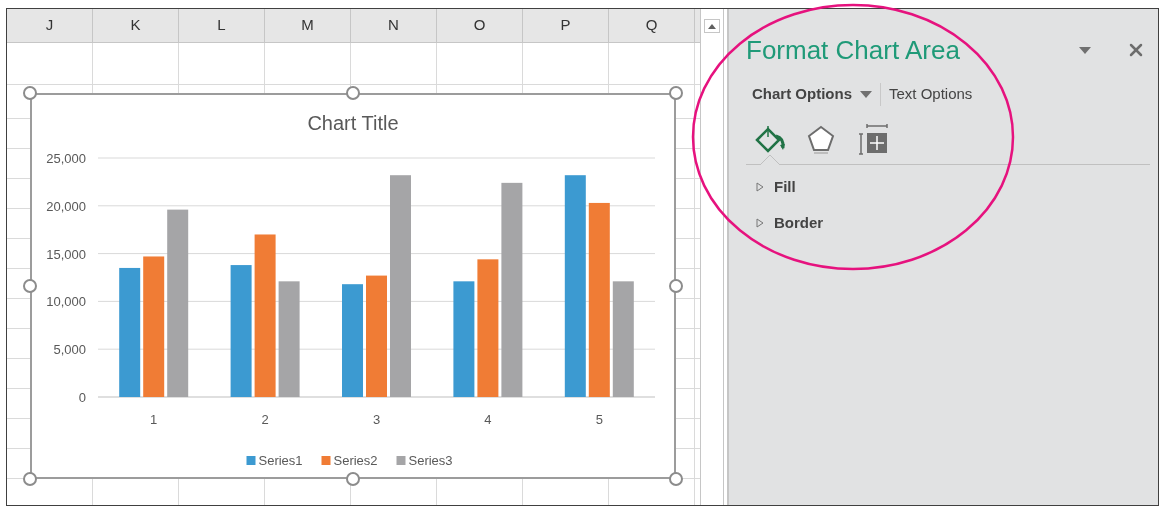  I want to click on column-header: O, so click(480, 25).